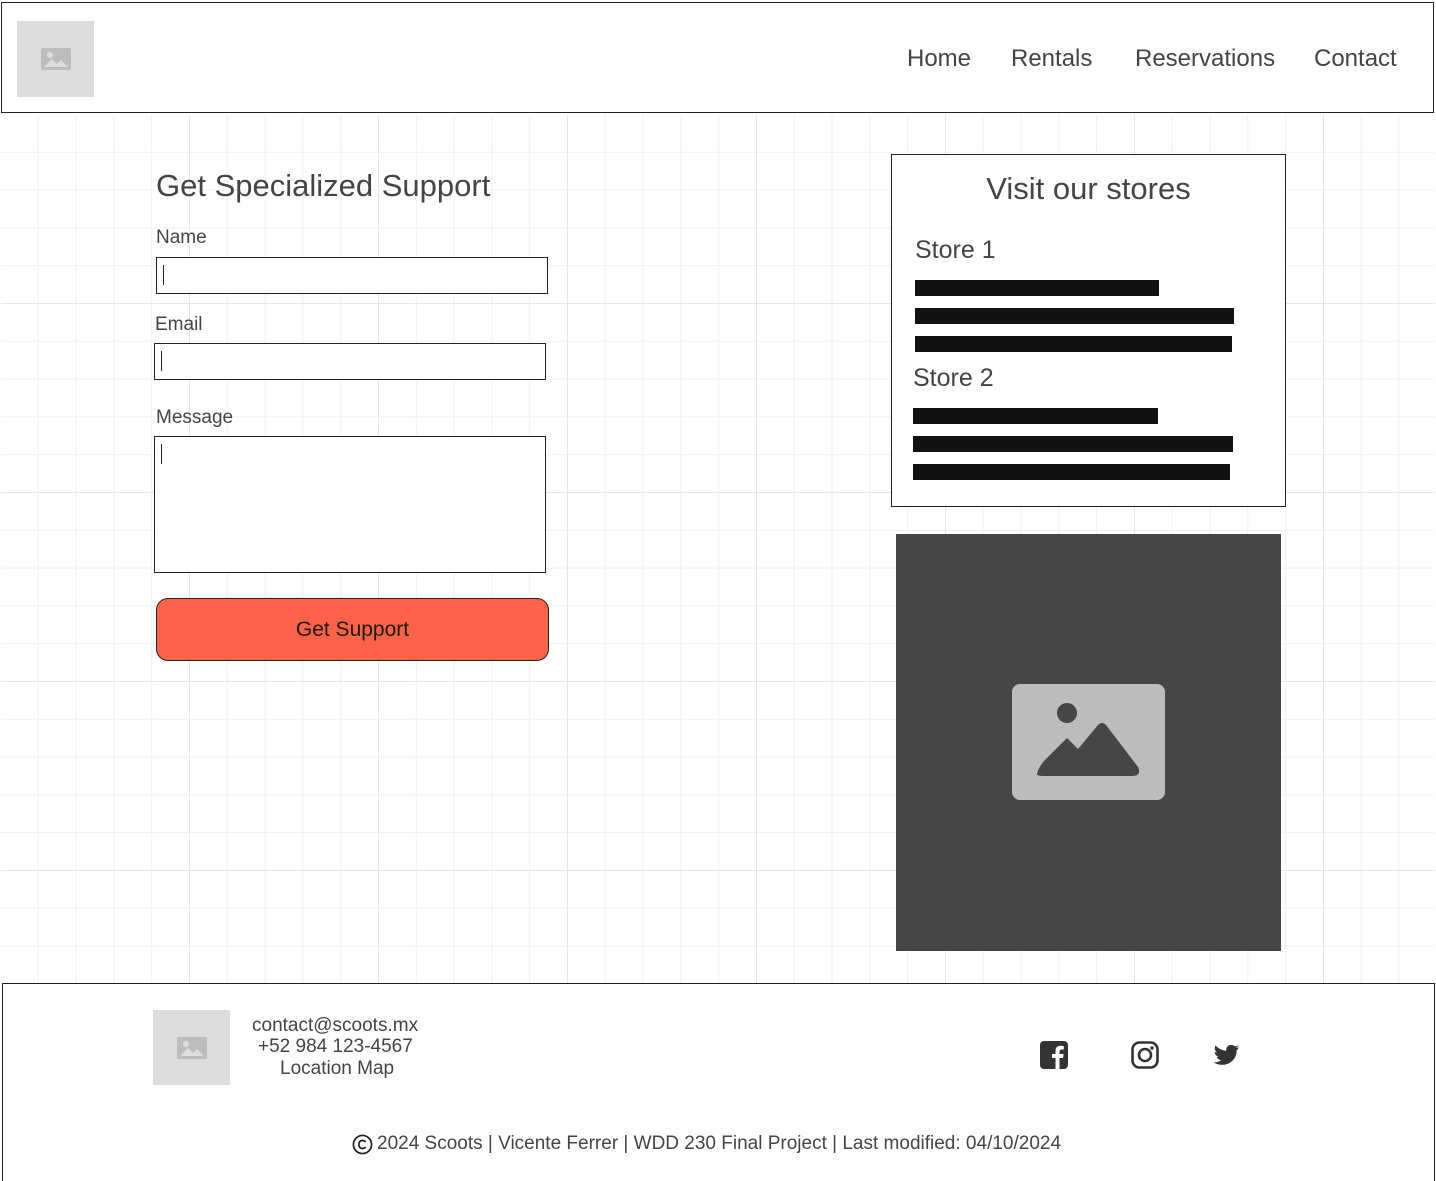  Describe the element at coordinates (335, 1026) in the screenshot. I see `footer-email: contact@scoots.mx` at that location.